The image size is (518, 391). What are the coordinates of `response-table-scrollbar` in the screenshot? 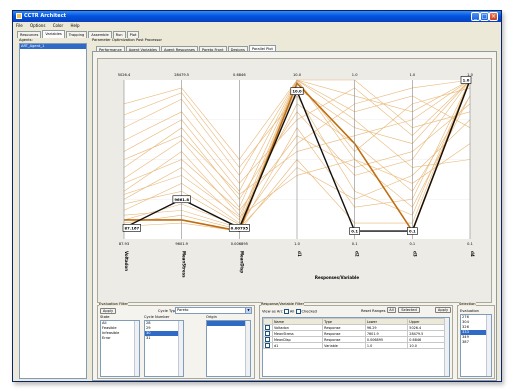 It's located at (446, 347).